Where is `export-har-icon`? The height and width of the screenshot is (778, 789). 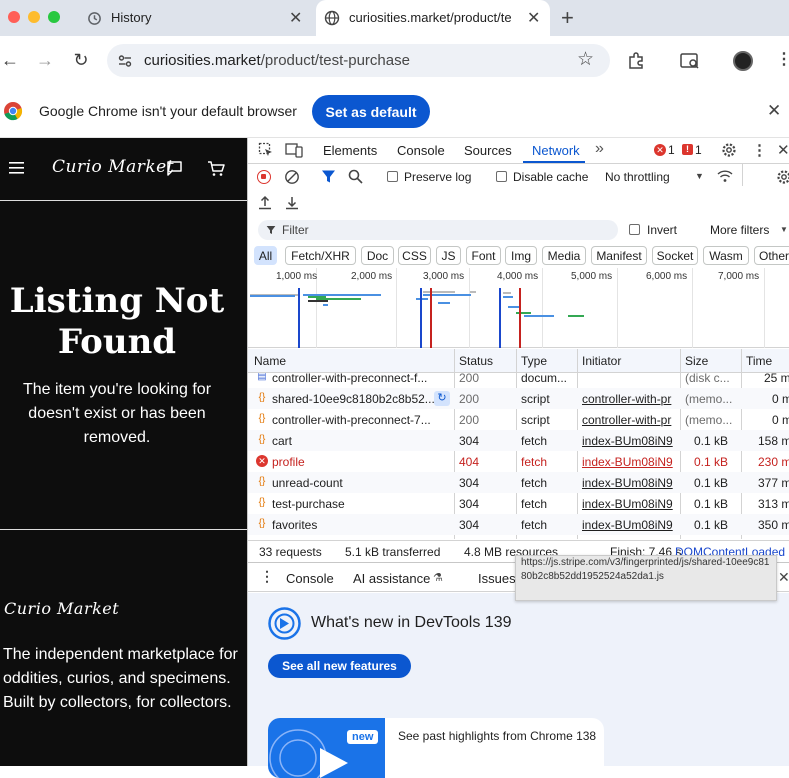 export-har-icon is located at coordinates (292, 202).